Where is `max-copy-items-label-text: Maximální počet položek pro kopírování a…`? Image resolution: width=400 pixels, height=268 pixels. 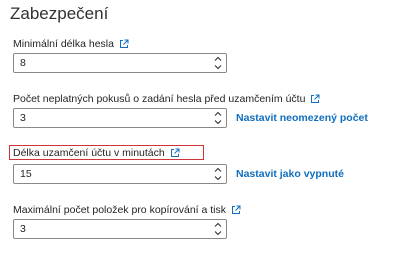 max-copy-items-label-text: Maximální počet položek pro kopírování a… is located at coordinates (120, 210).